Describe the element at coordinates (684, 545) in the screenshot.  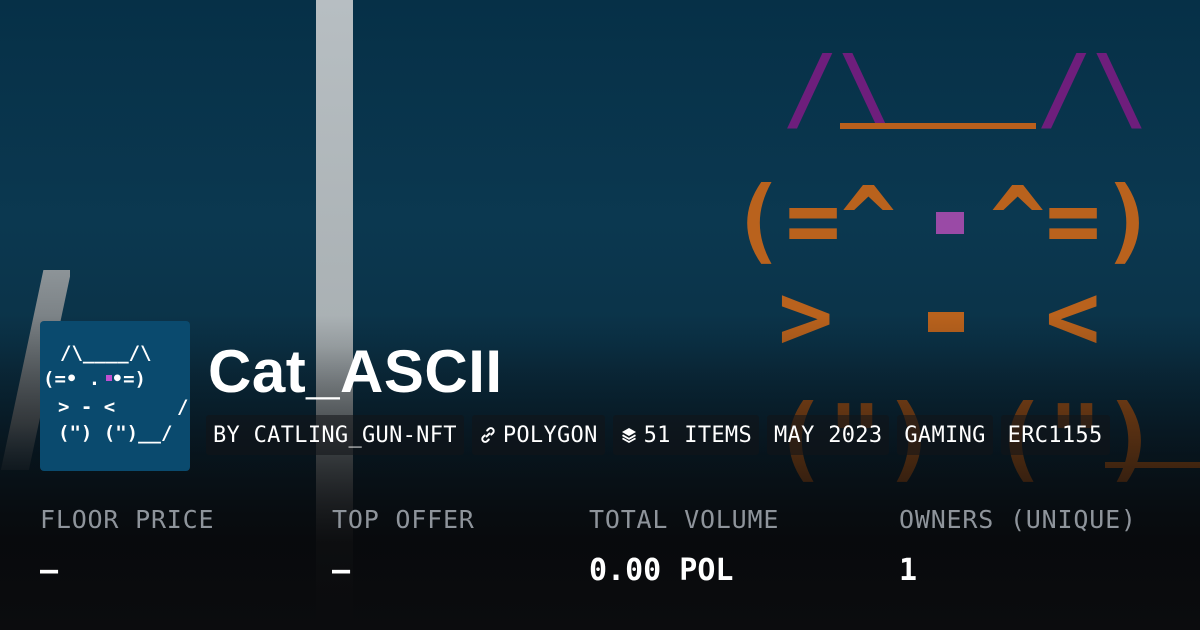
I see `stat-total-volume: TOTAL VOLUME 0.00 POL` at that location.